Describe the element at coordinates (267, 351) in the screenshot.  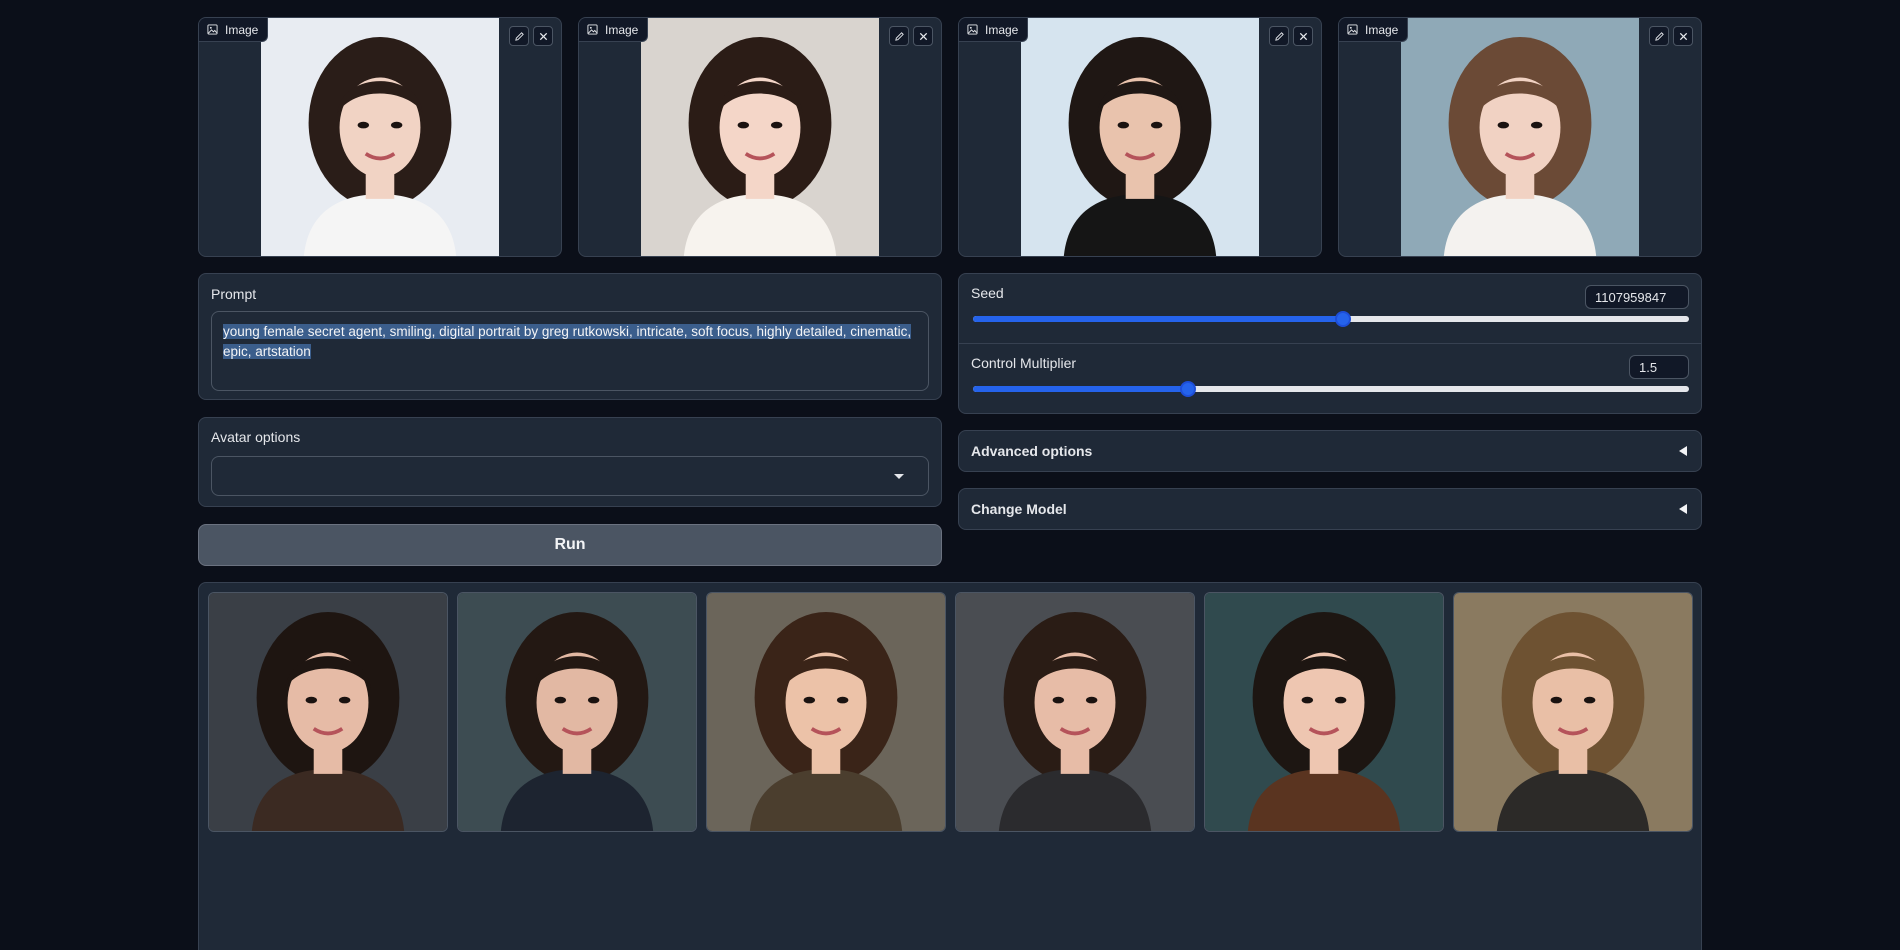
I see `prompt-text-line-2: epic, artstation` at that location.